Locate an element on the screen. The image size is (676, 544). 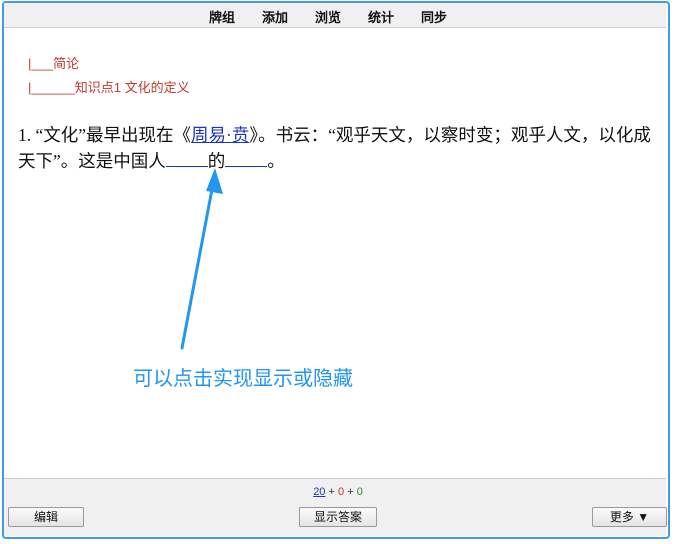
show-answer-button: 显示答案 is located at coordinates (338, 517).